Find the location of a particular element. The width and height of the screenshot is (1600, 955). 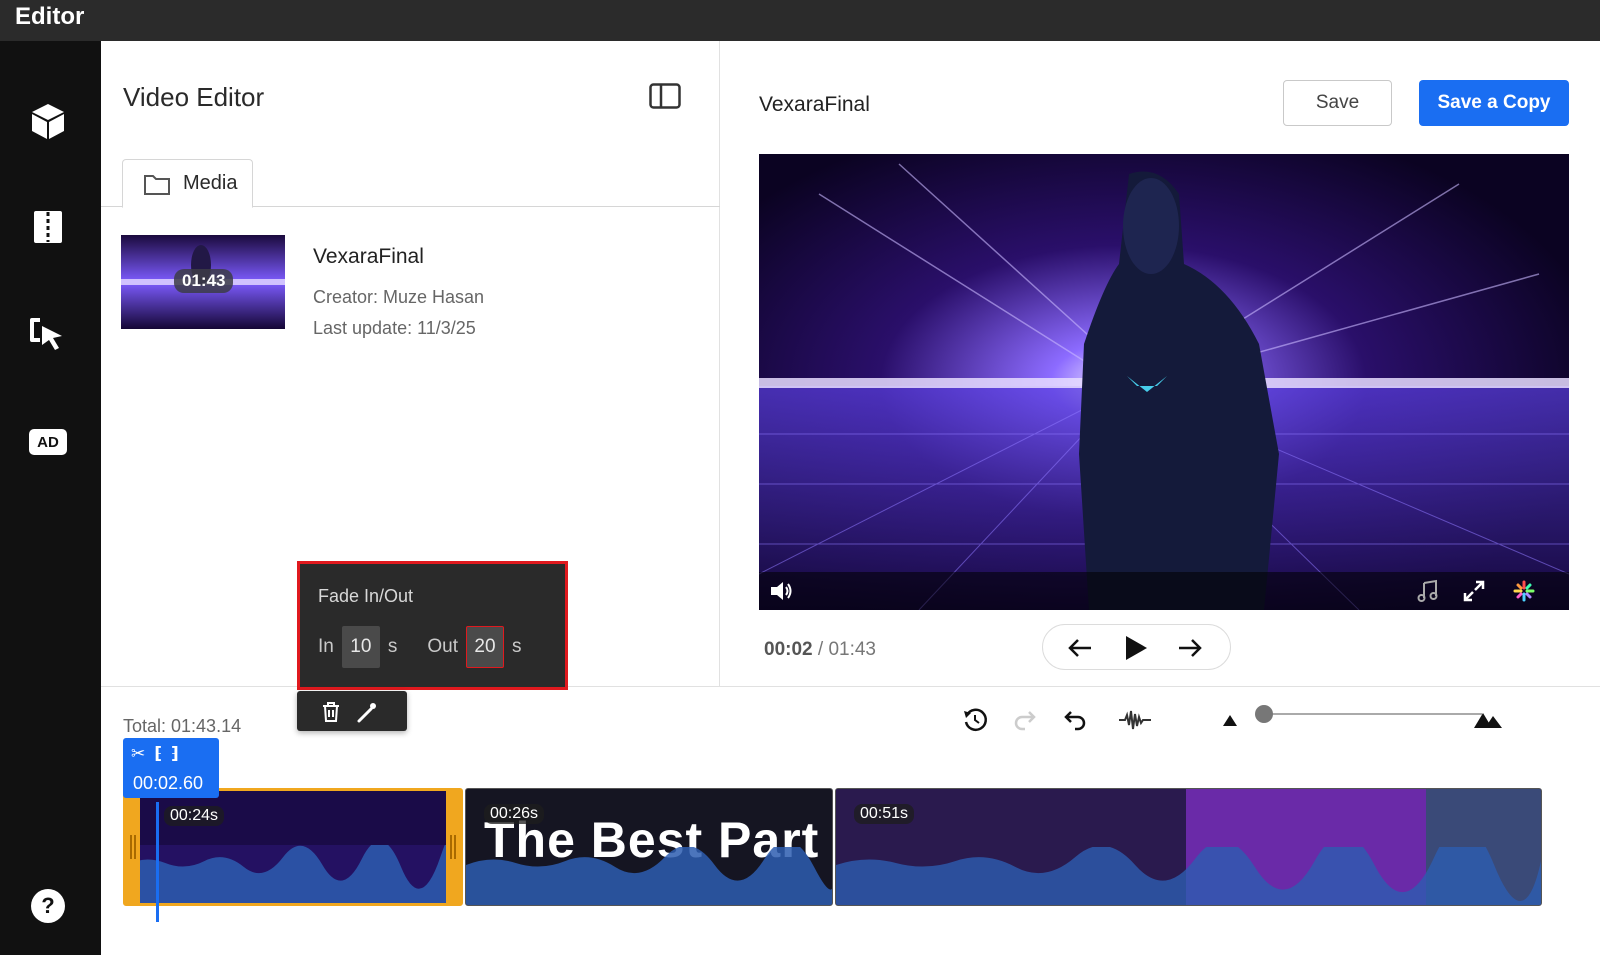

rail-select-button is located at coordinates (48, 334).